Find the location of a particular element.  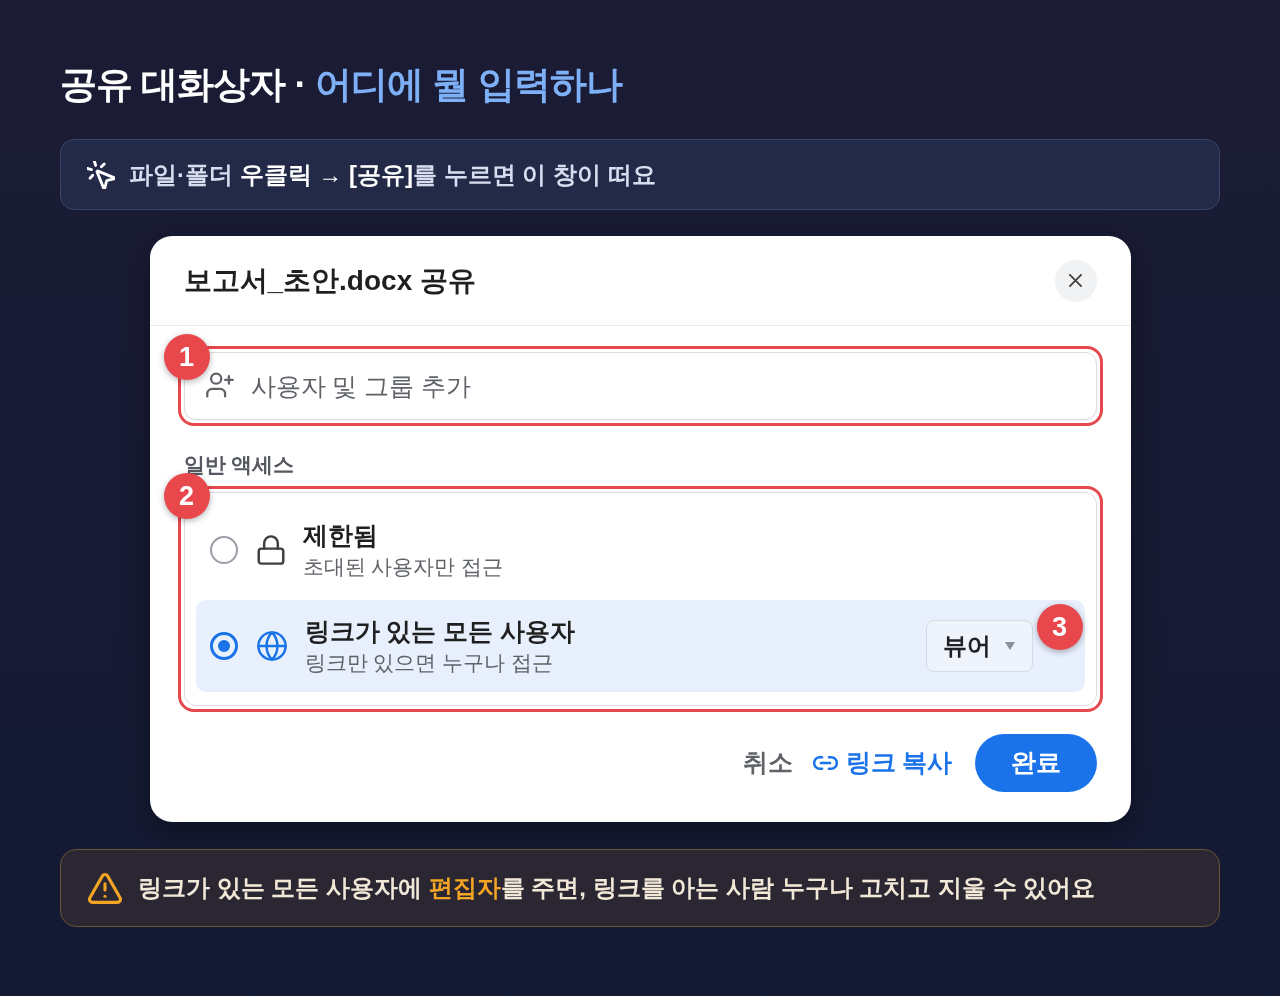

lock-icon is located at coordinates (270, 550).